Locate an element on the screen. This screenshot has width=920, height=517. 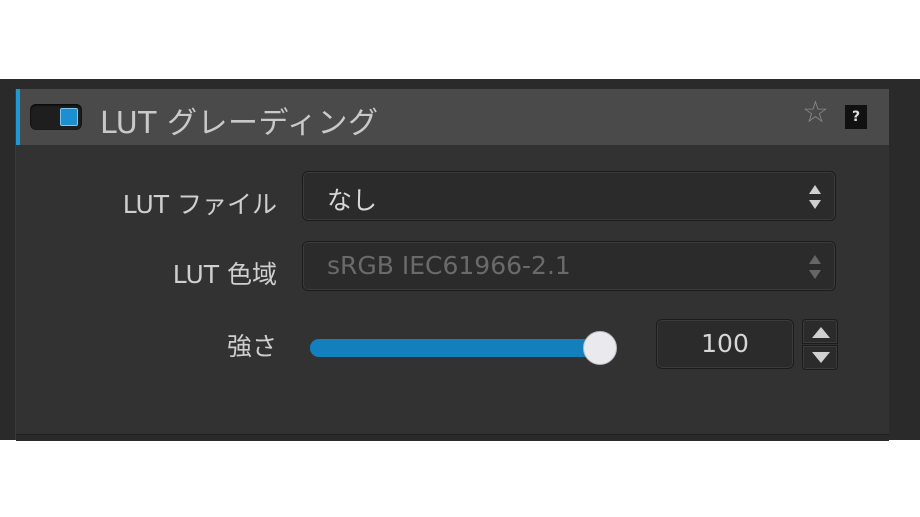
strength-slider-thumb is located at coordinates (600, 348).